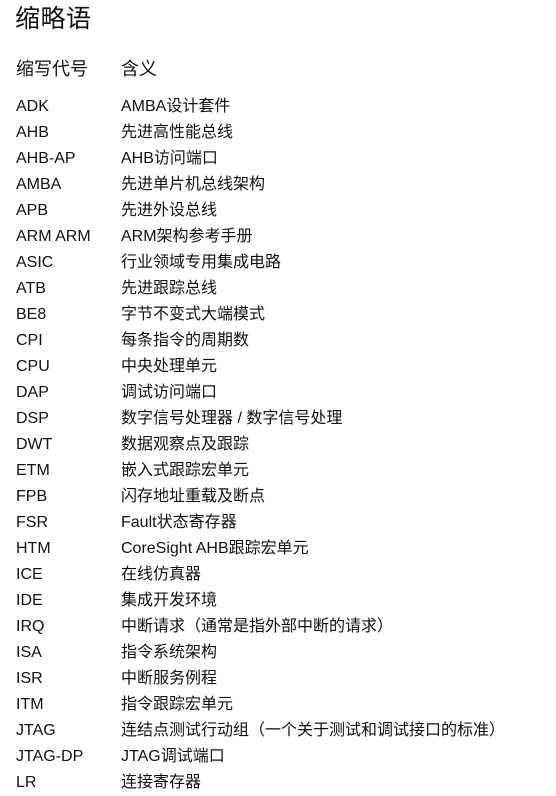  Describe the element at coordinates (53, 19) in the screenshot. I see `page-title: 缩略语` at that location.